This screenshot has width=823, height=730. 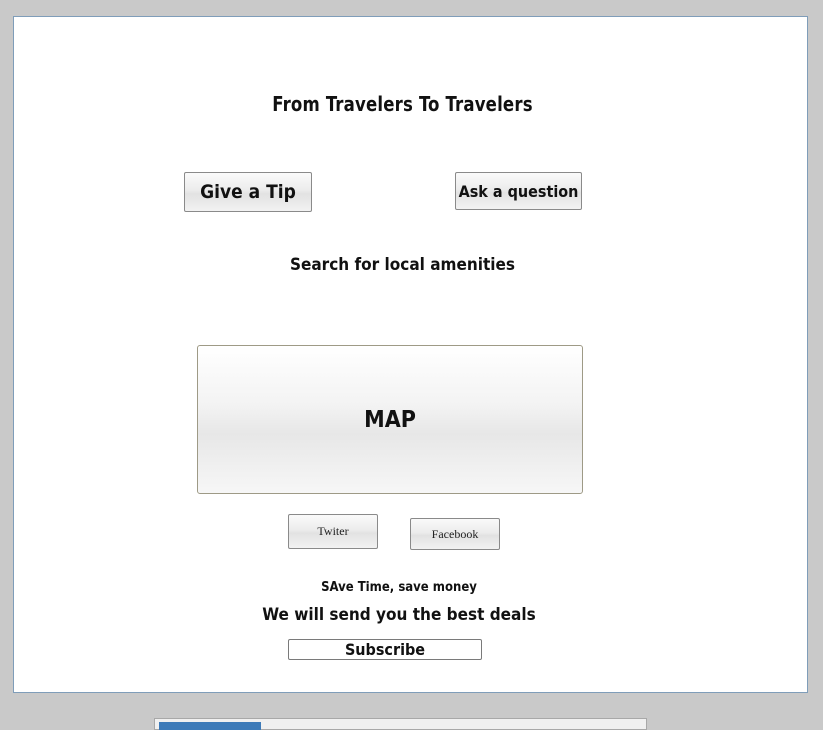 I want to click on map-label: MAP, so click(x=390, y=419).